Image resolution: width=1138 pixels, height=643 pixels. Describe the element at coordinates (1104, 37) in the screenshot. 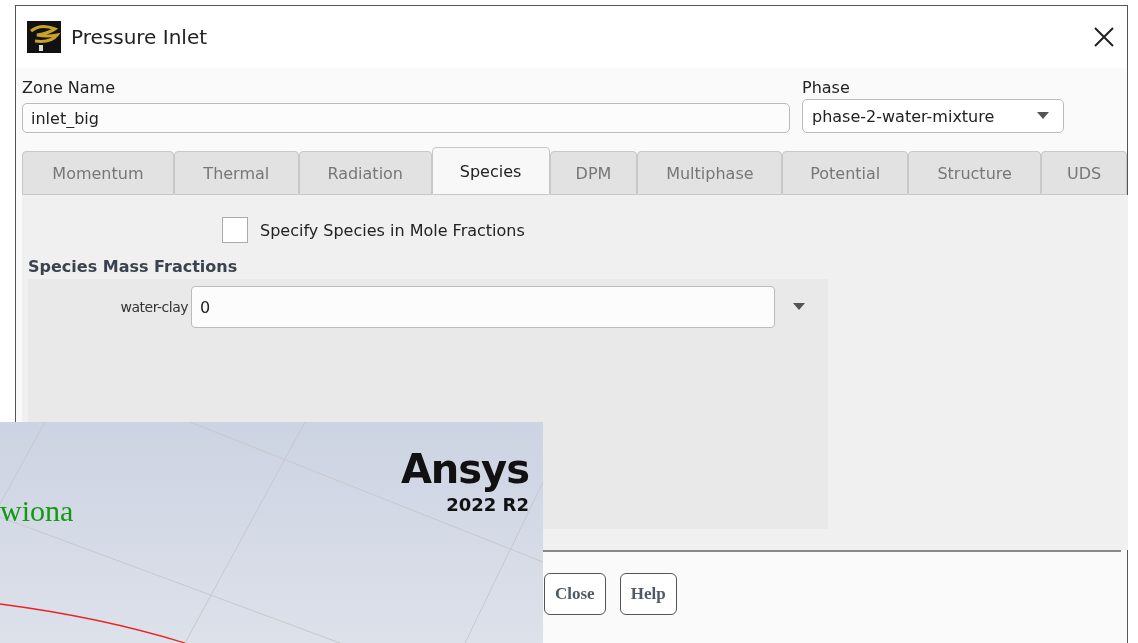

I see `close-icon` at that location.